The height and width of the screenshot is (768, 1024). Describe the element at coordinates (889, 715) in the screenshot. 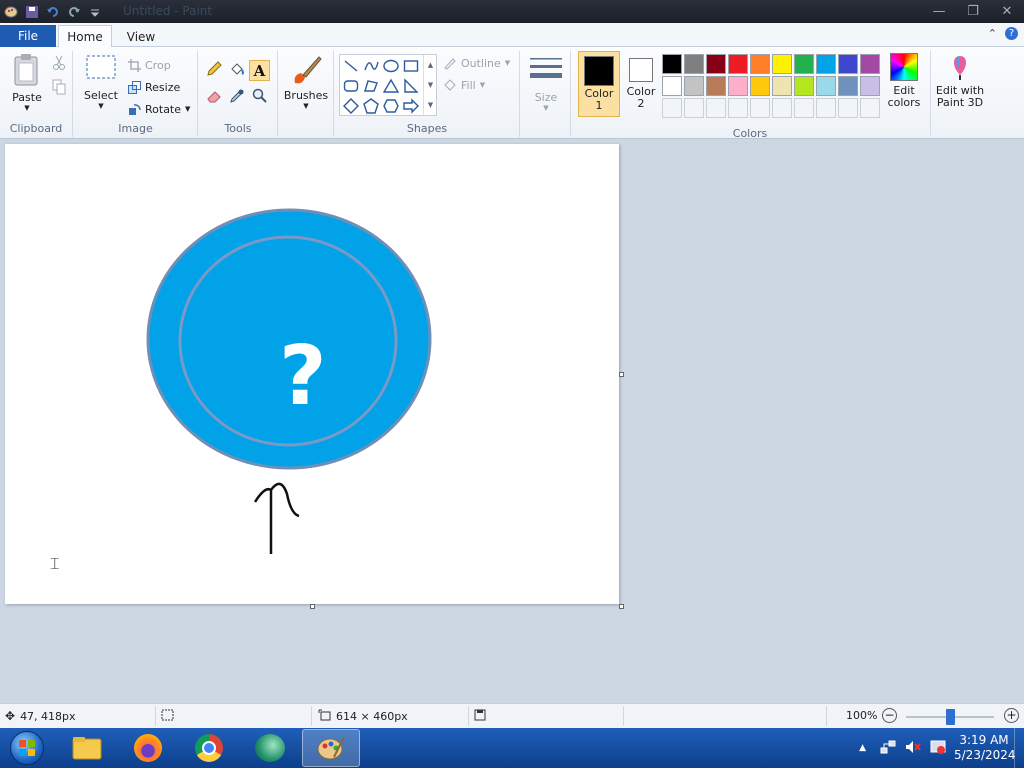

I see `zoom-out-button: −` at that location.